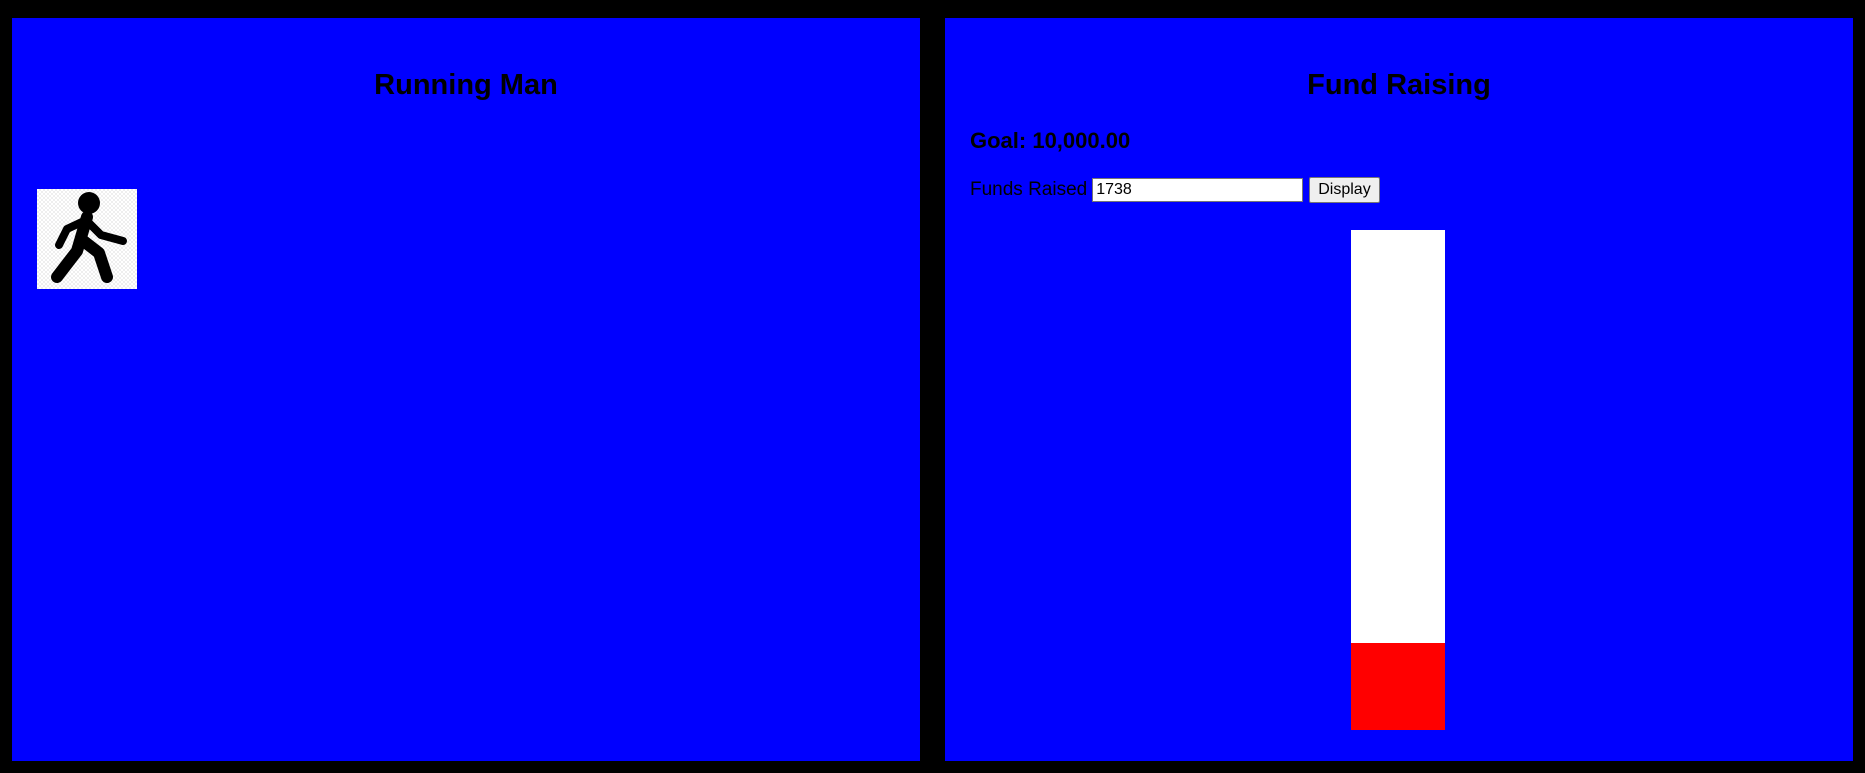 This screenshot has height=773, width=1865. I want to click on fund-thermometer, so click(1398, 480).